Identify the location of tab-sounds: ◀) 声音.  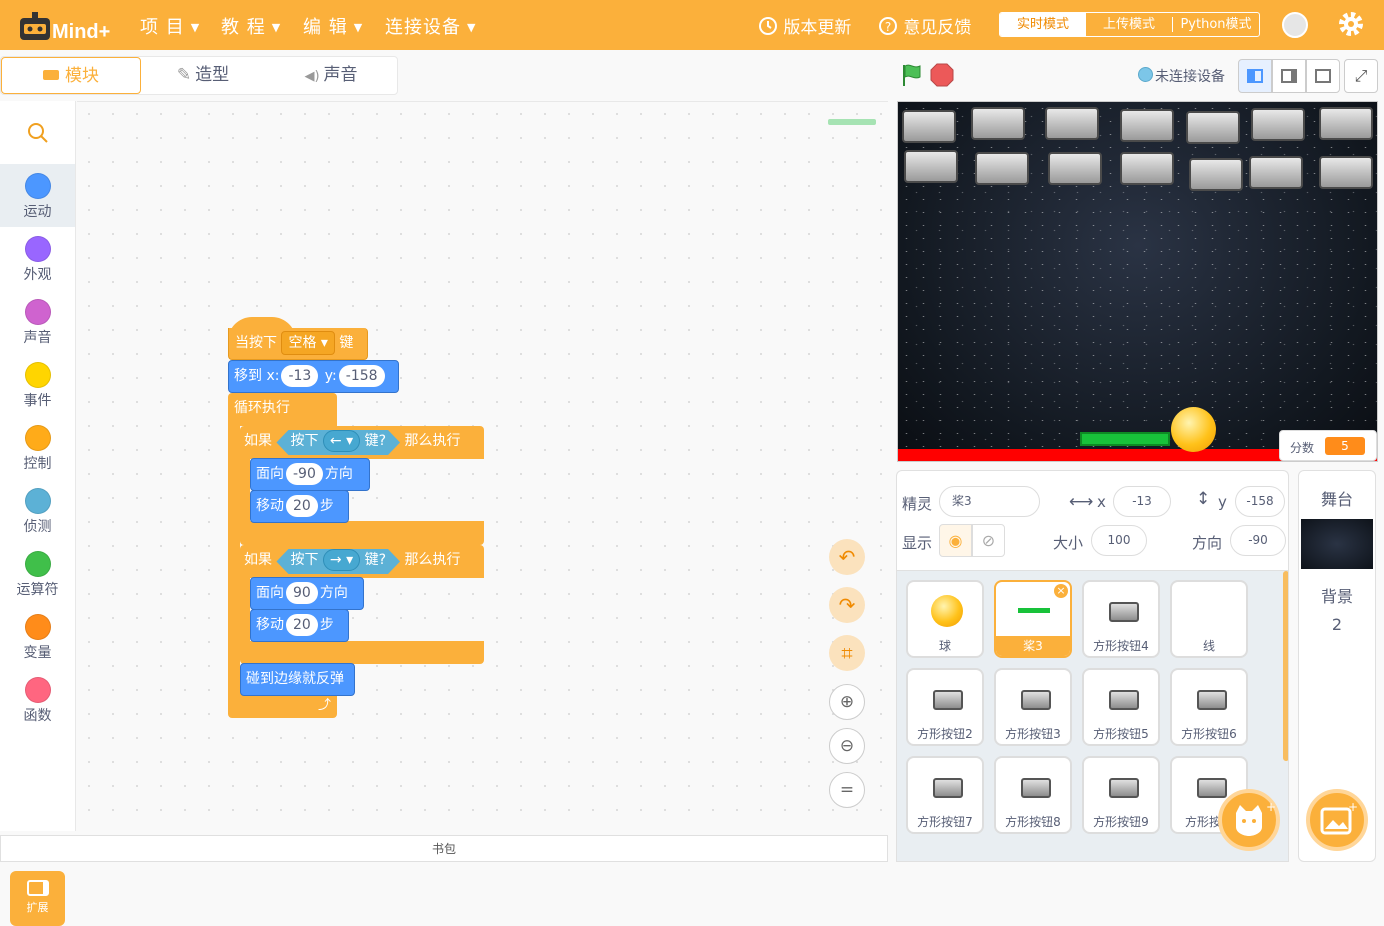
(331, 75).